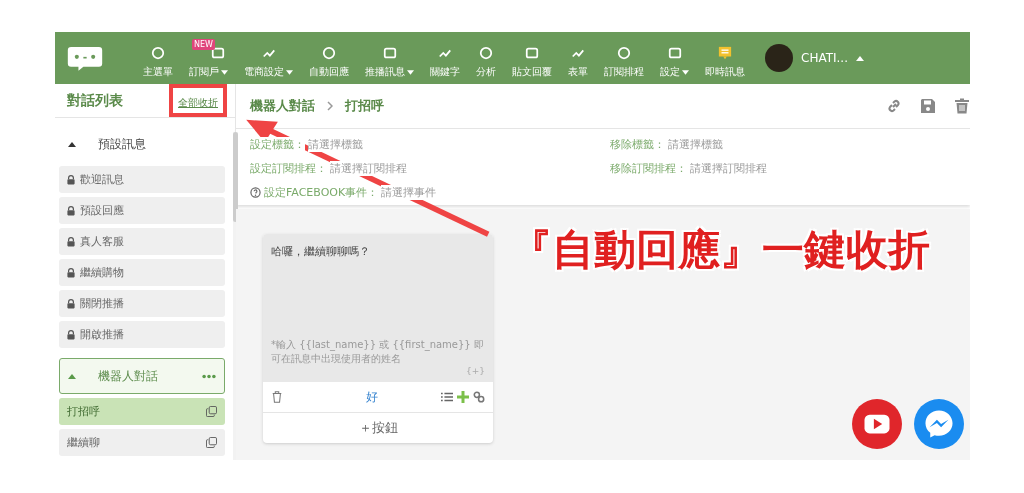  I want to click on help-icon, so click(255, 192).